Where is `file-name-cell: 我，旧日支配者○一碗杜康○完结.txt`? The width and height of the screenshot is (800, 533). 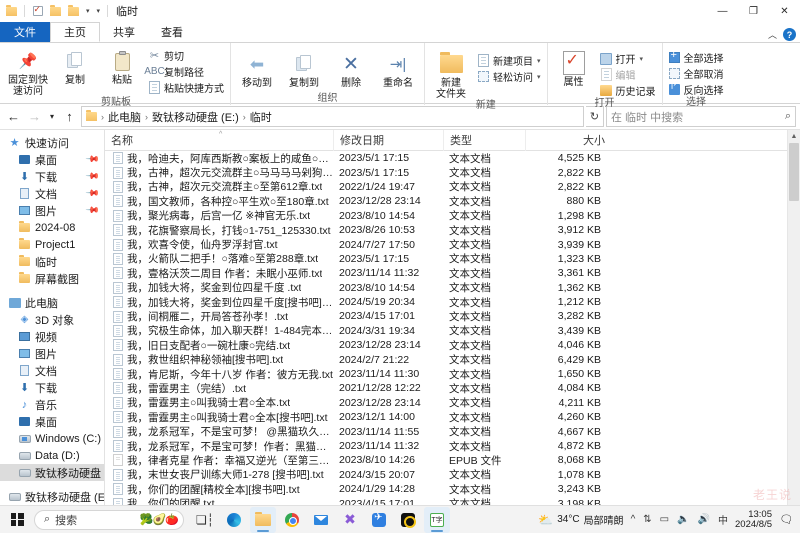
file-name-cell: 我，旧日支配者○一碗杜康○完结.txt is located at coordinates (219, 345).